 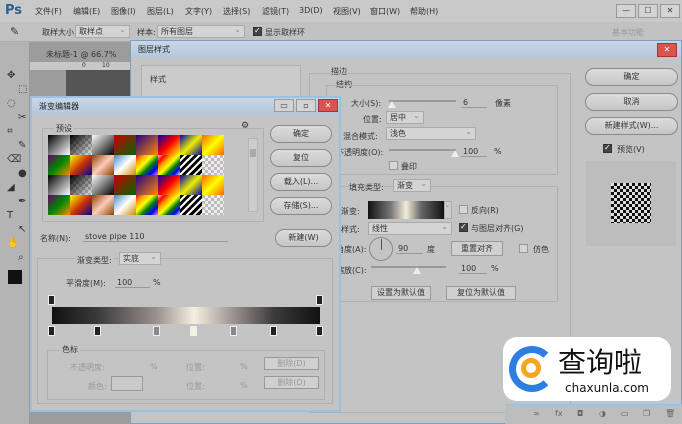 What do you see at coordinates (22, 117) in the screenshot?
I see `tool-icon: ✂` at bounding box center [22, 117].